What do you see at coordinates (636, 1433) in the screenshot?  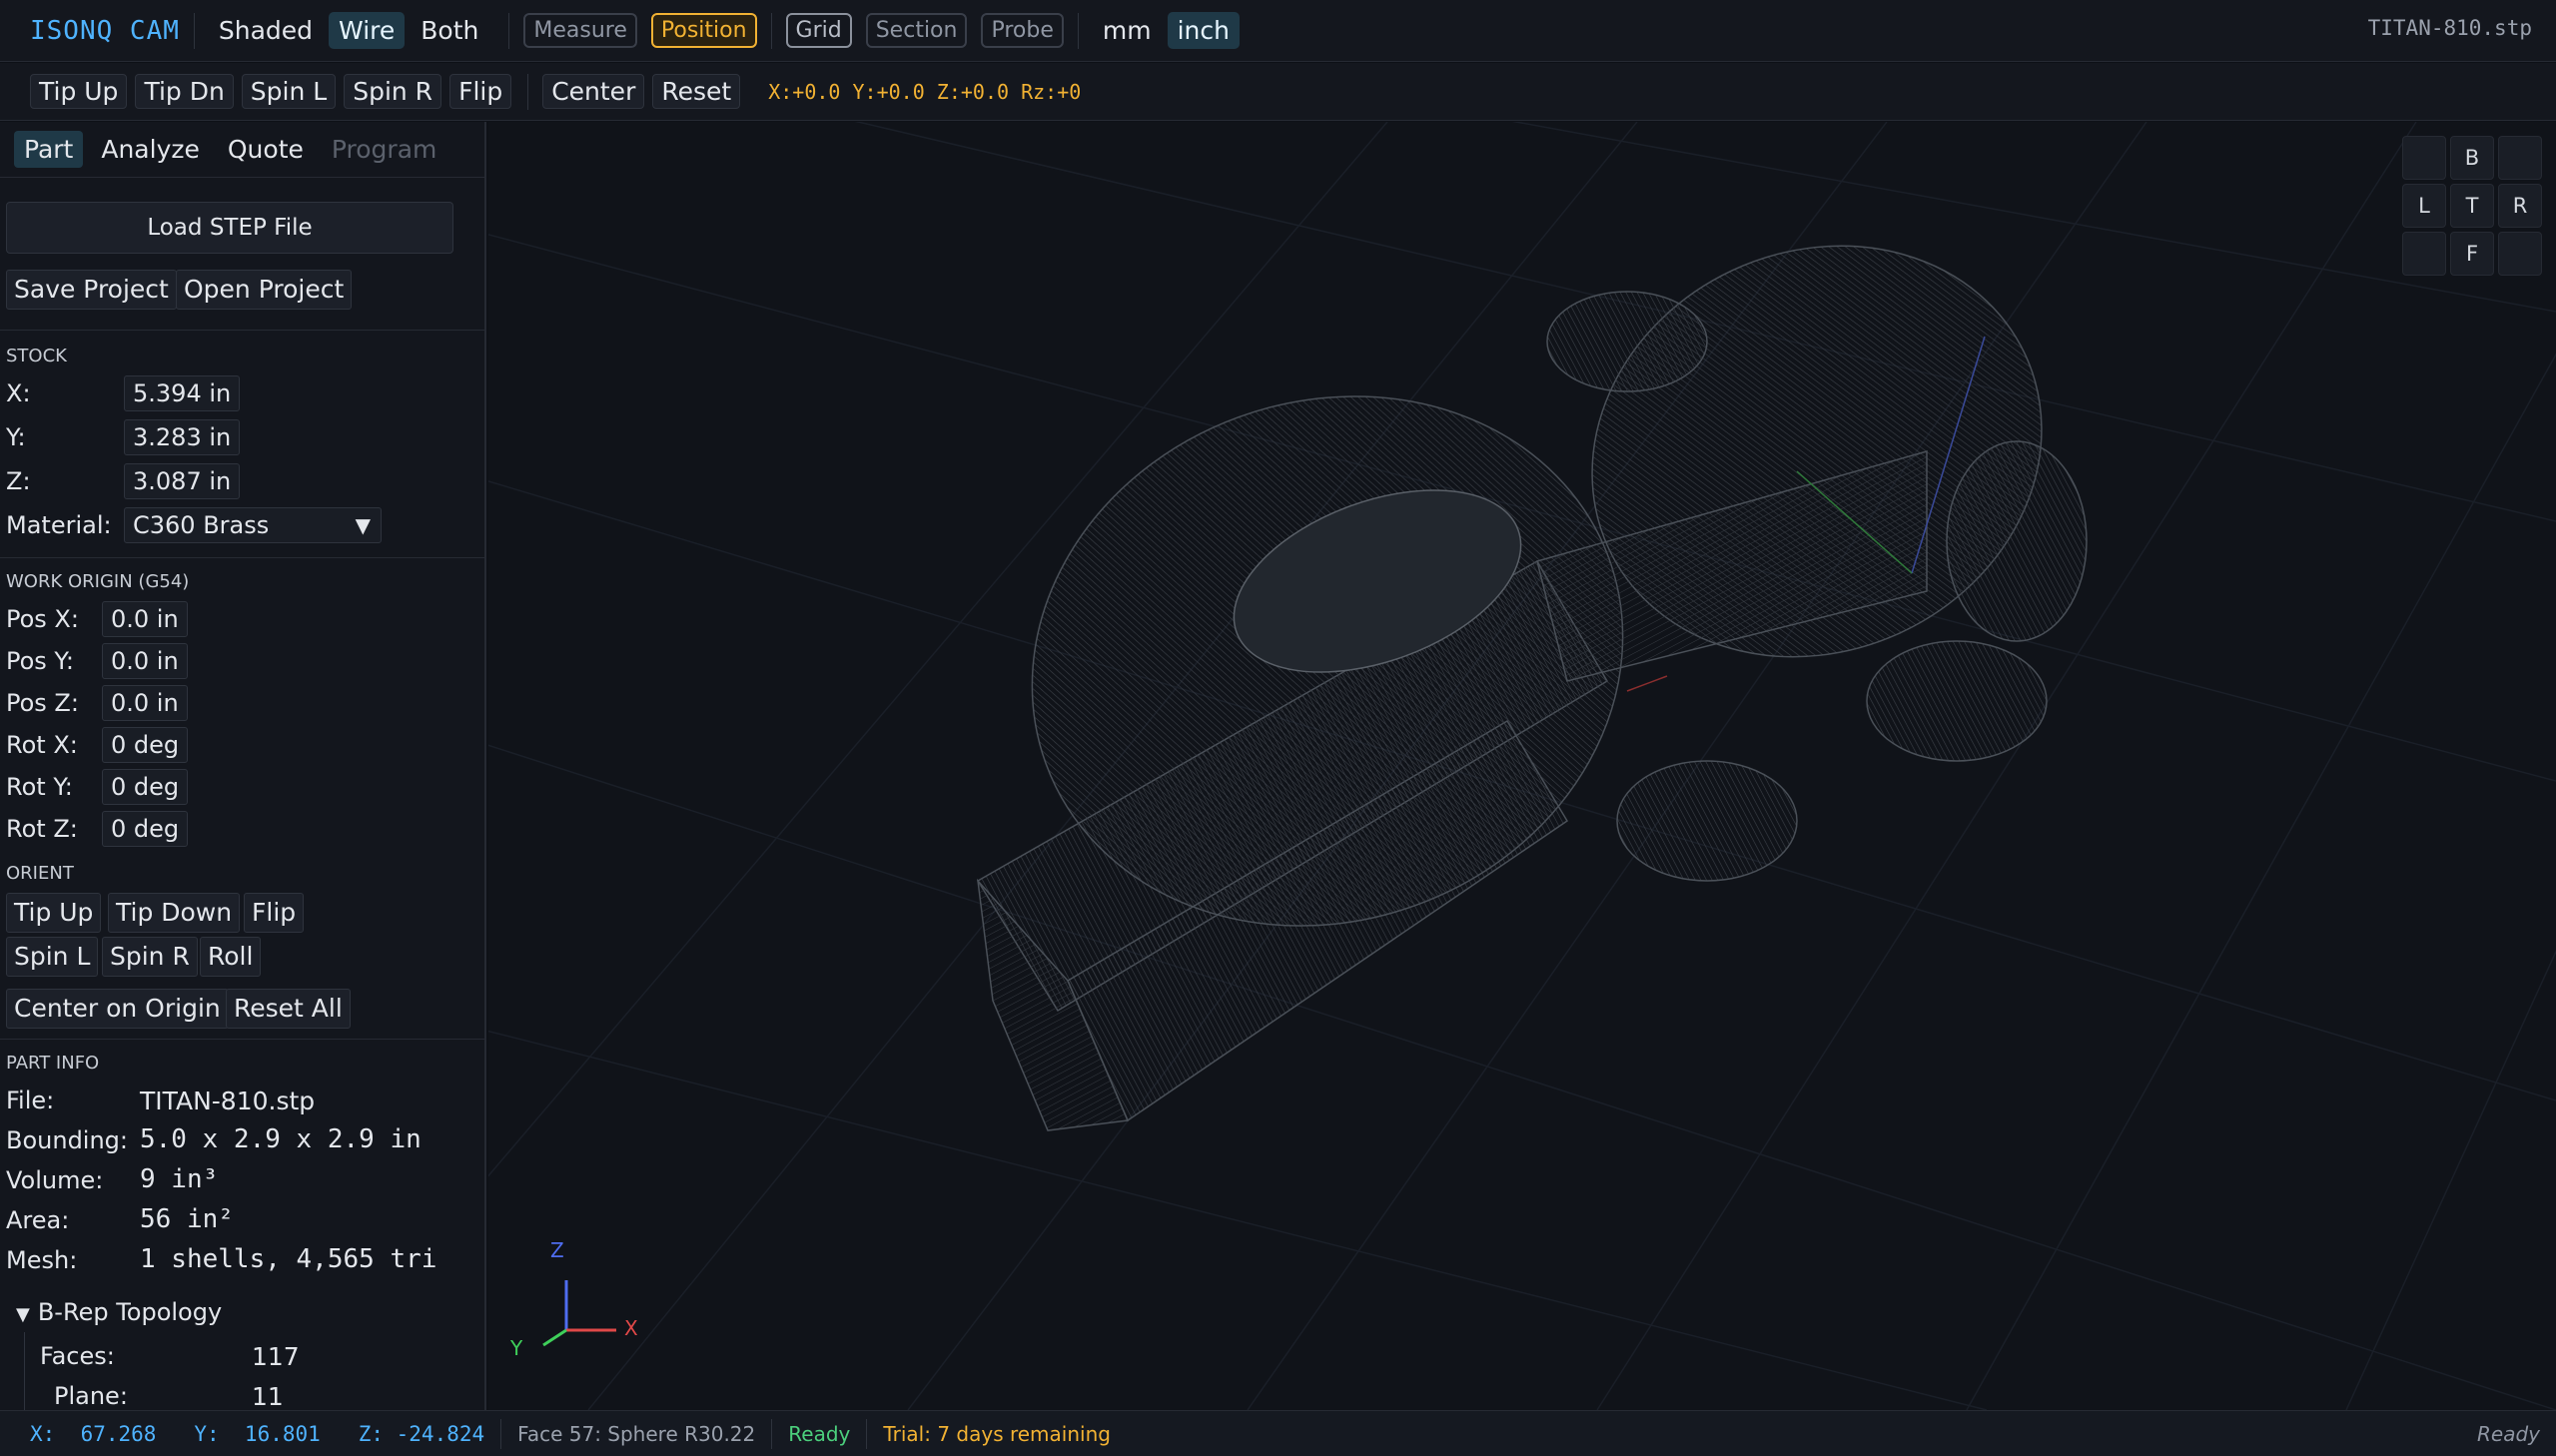 I see `hovered-face-info: Face 57: Sphere R30.22` at bounding box center [636, 1433].